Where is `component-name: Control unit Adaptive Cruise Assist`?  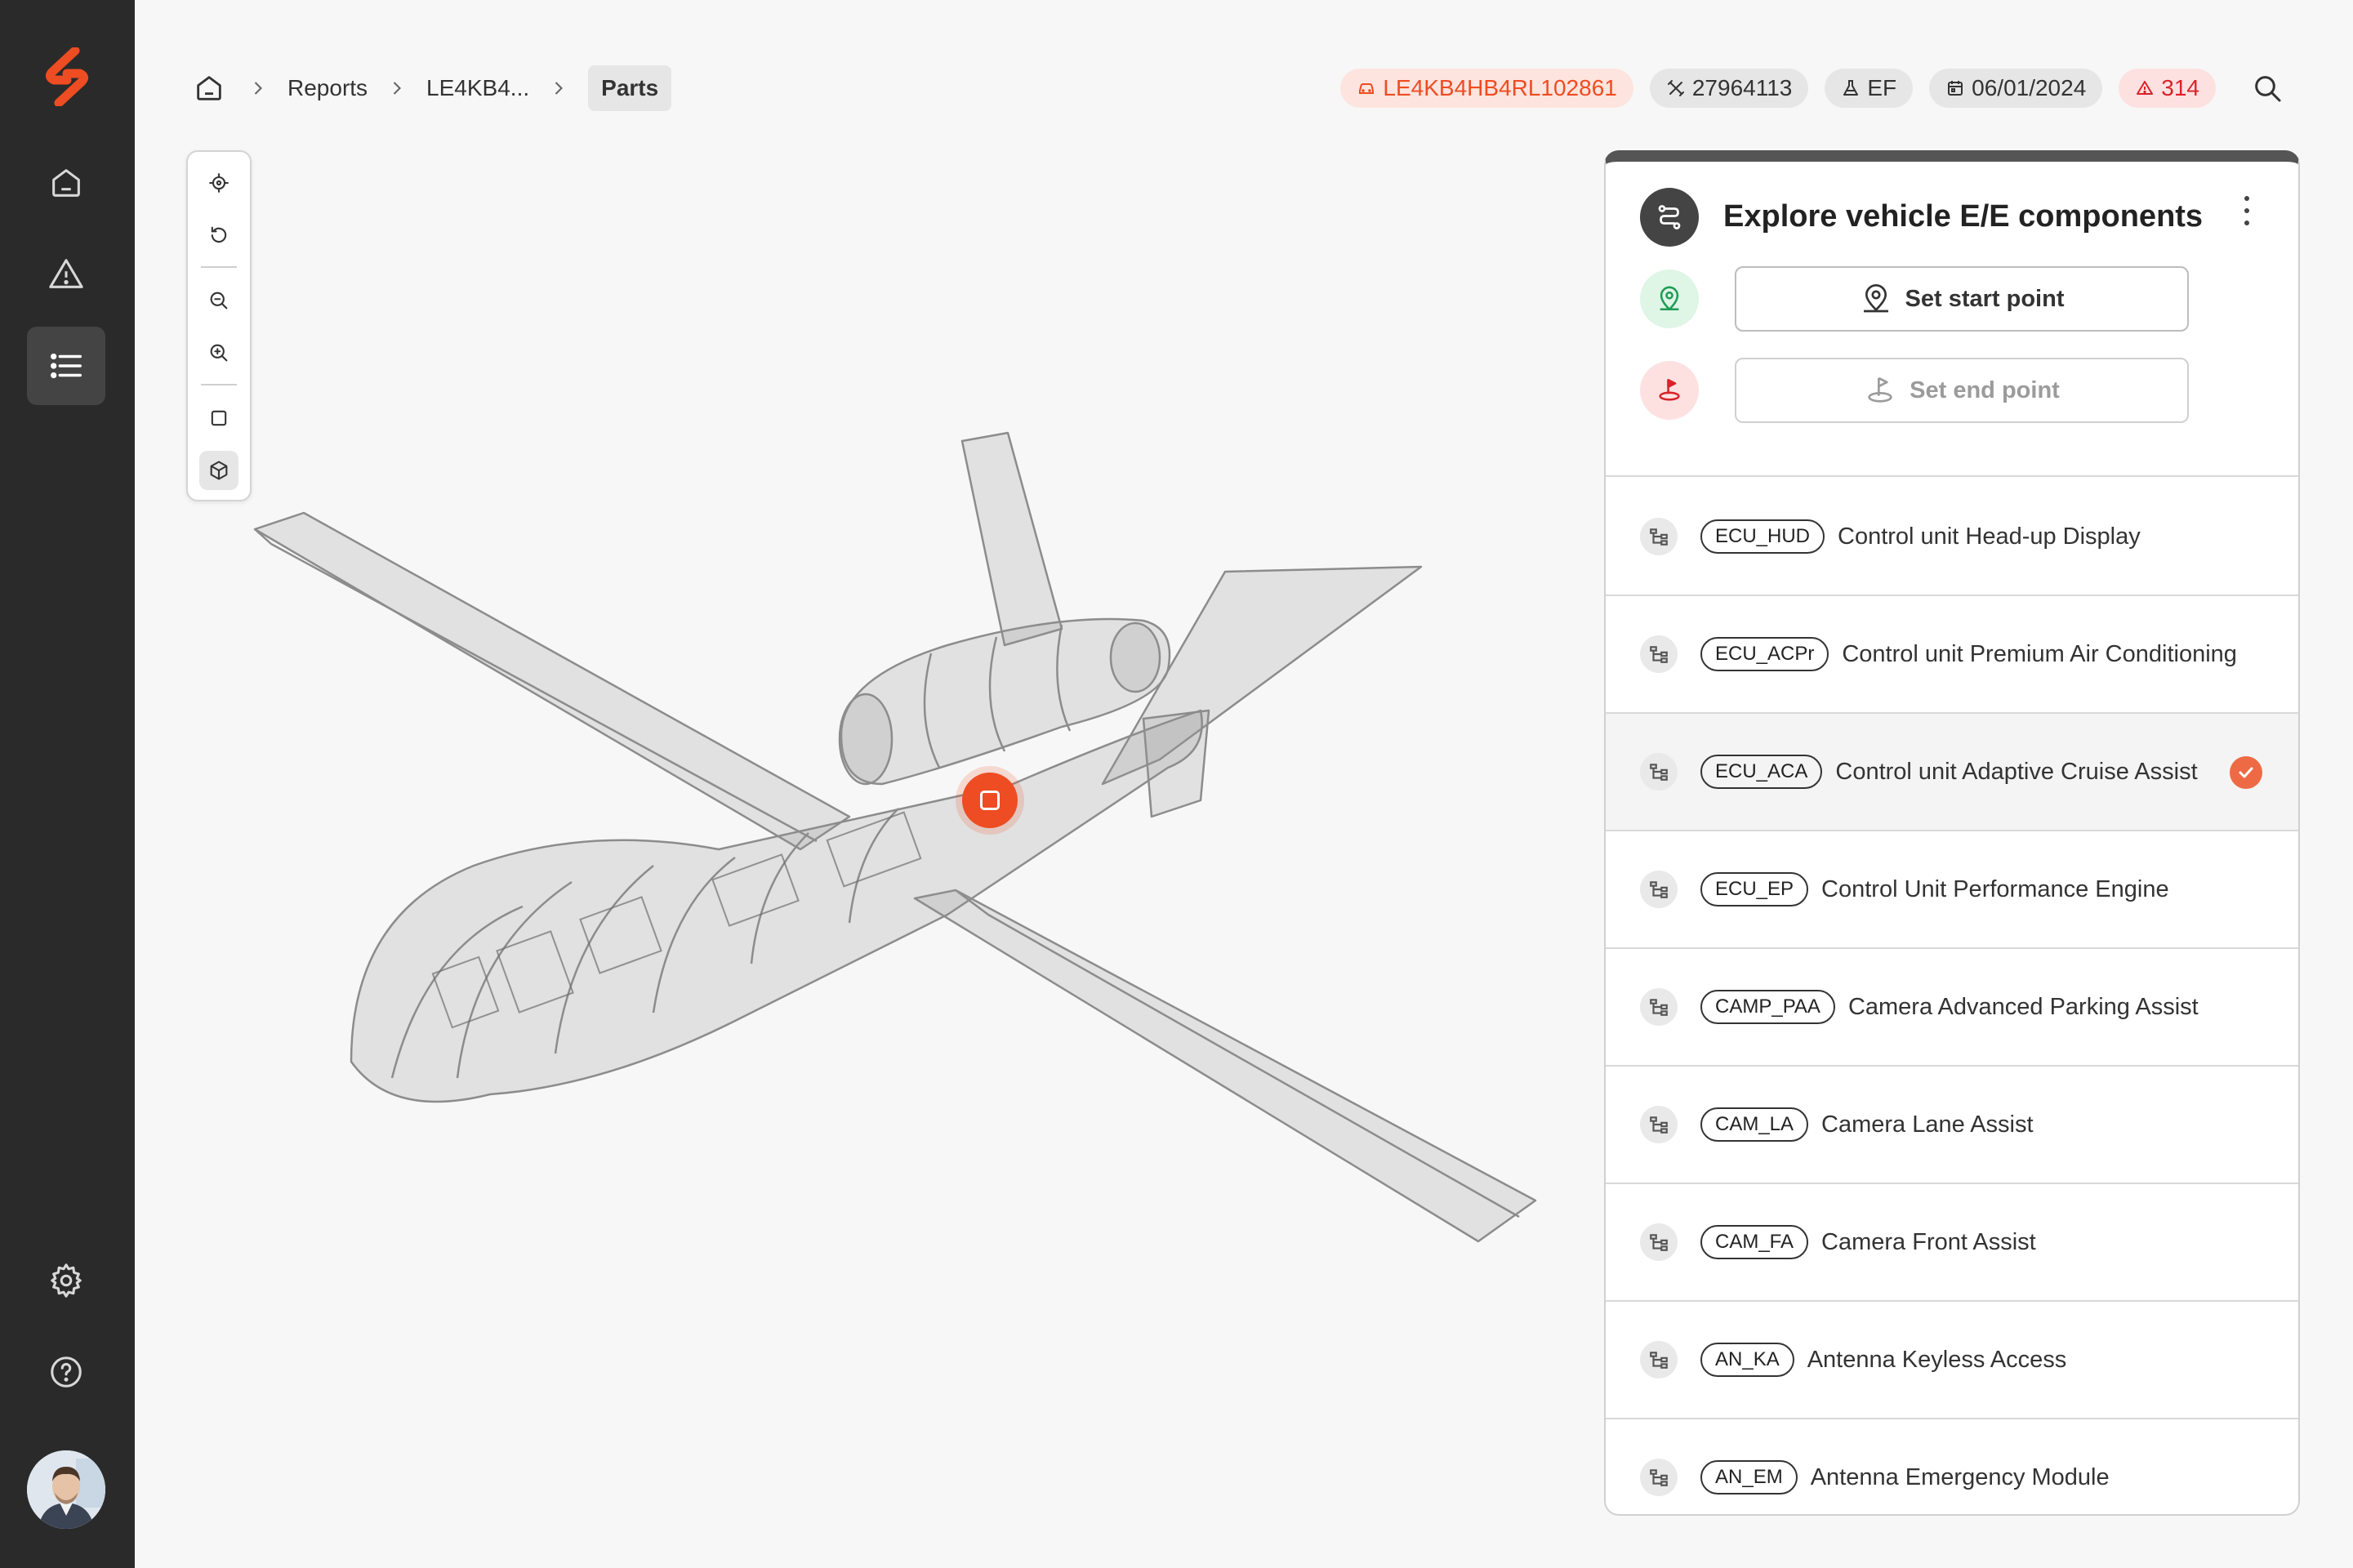 component-name: Control unit Adaptive Cruise Assist is located at coordinates (2017, 771).